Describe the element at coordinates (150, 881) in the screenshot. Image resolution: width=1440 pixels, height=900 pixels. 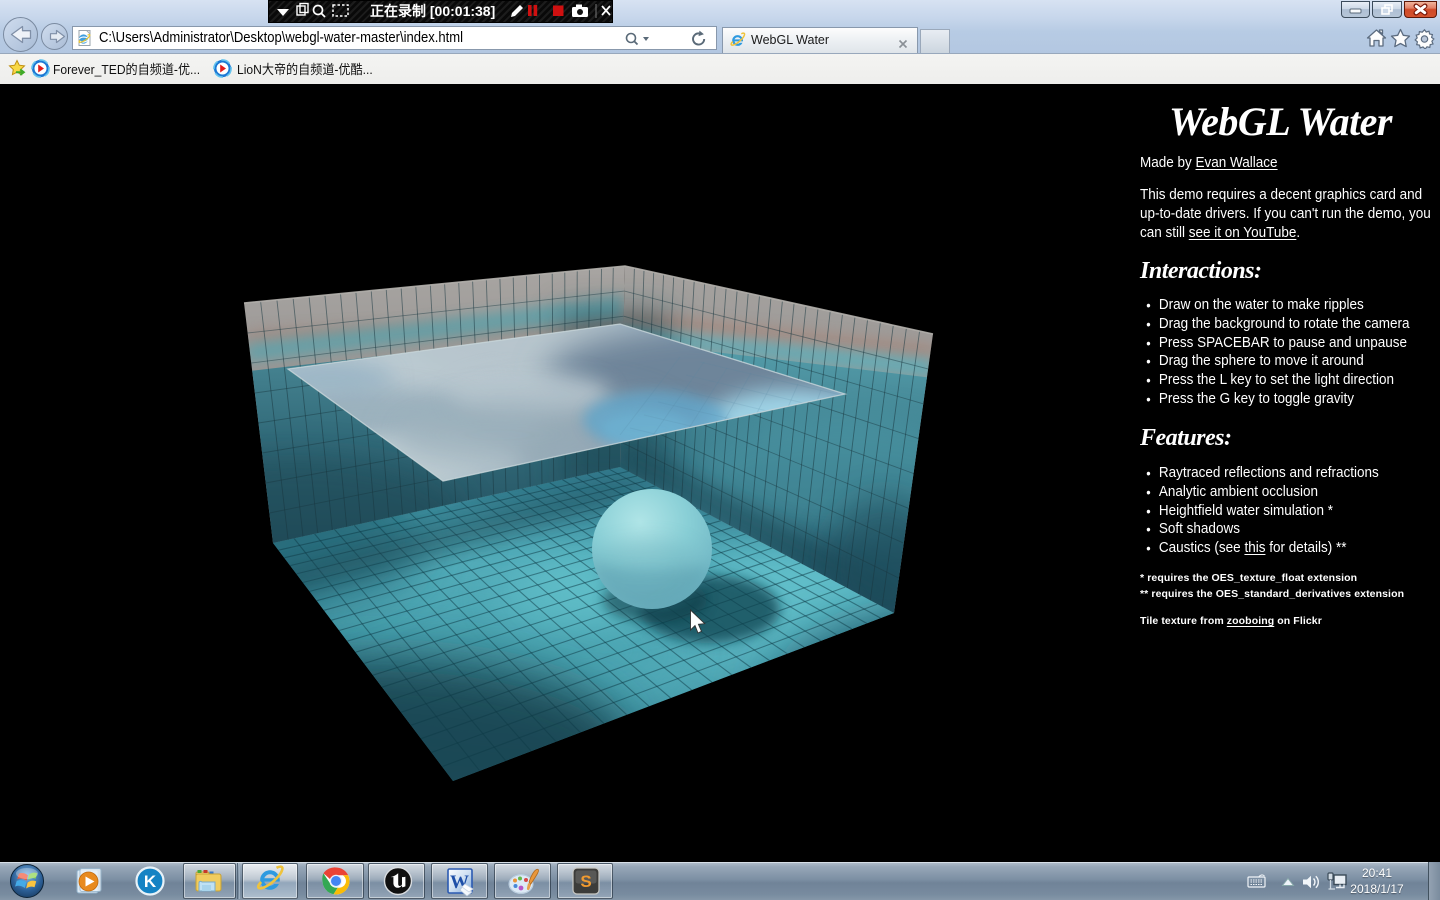
I see `svg-text: K` at that location.